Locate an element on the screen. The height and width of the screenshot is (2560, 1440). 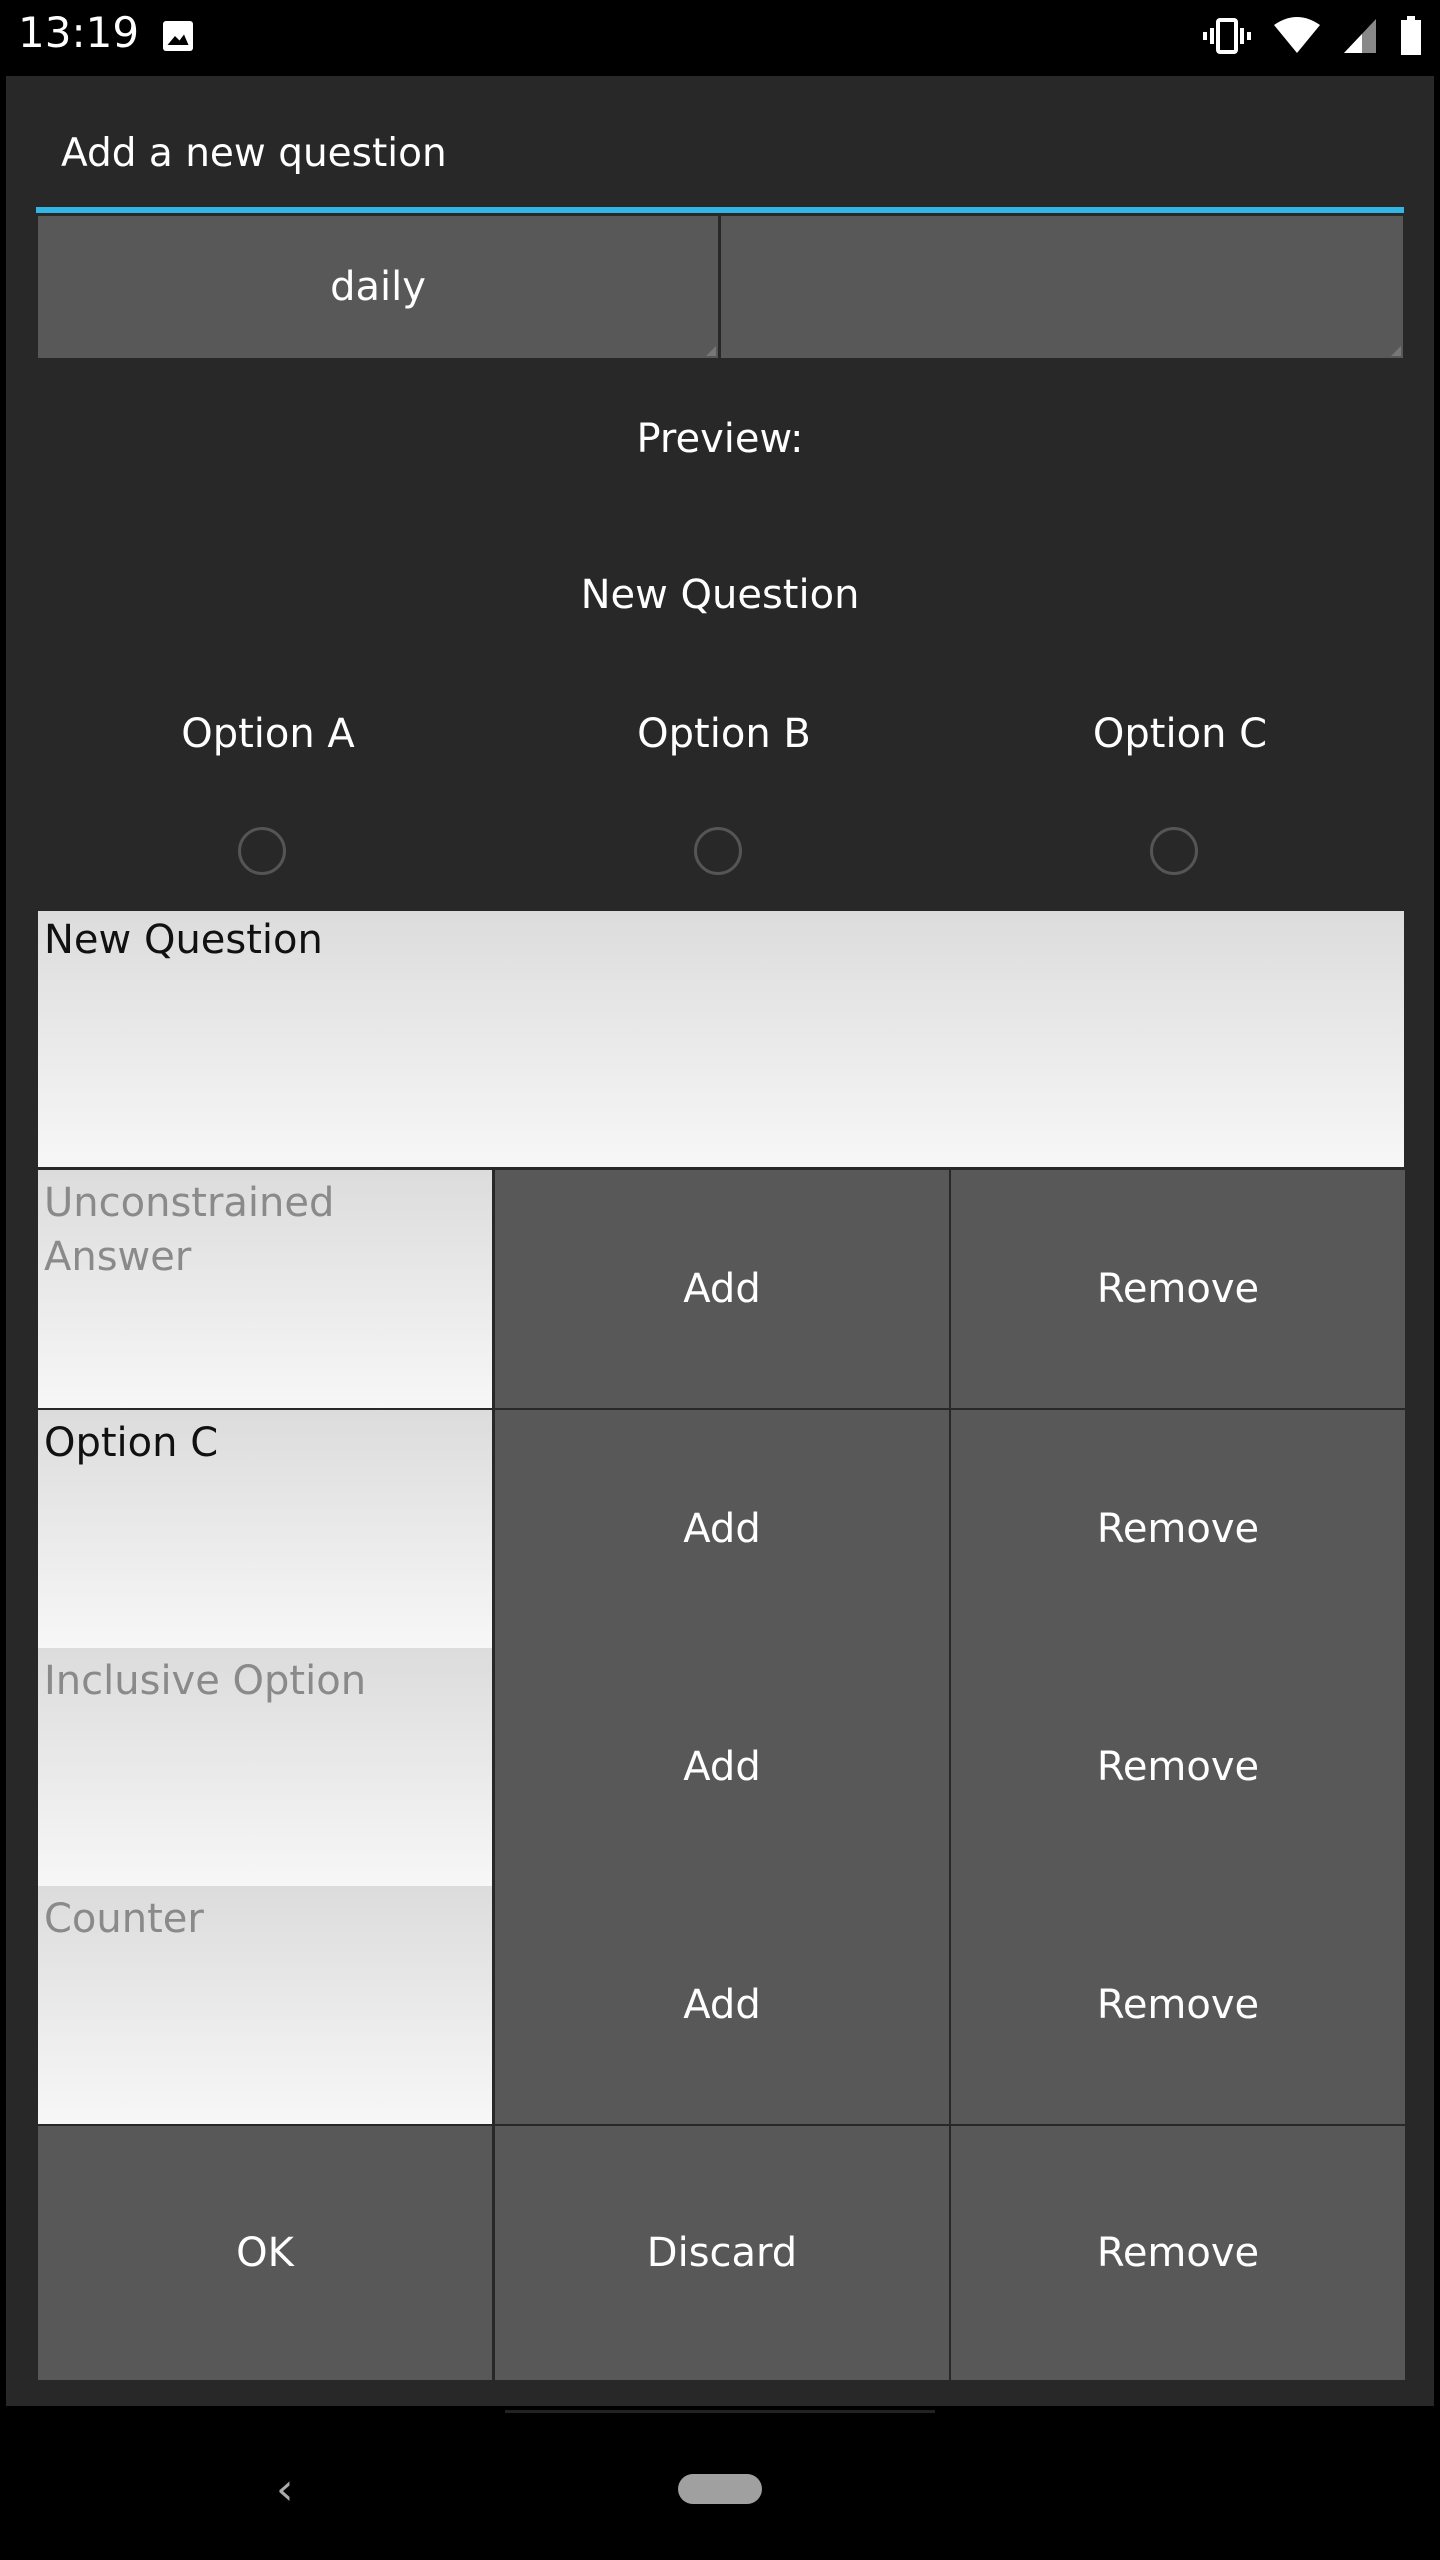
preview-question: New Question is located at coordinates (720, 595).